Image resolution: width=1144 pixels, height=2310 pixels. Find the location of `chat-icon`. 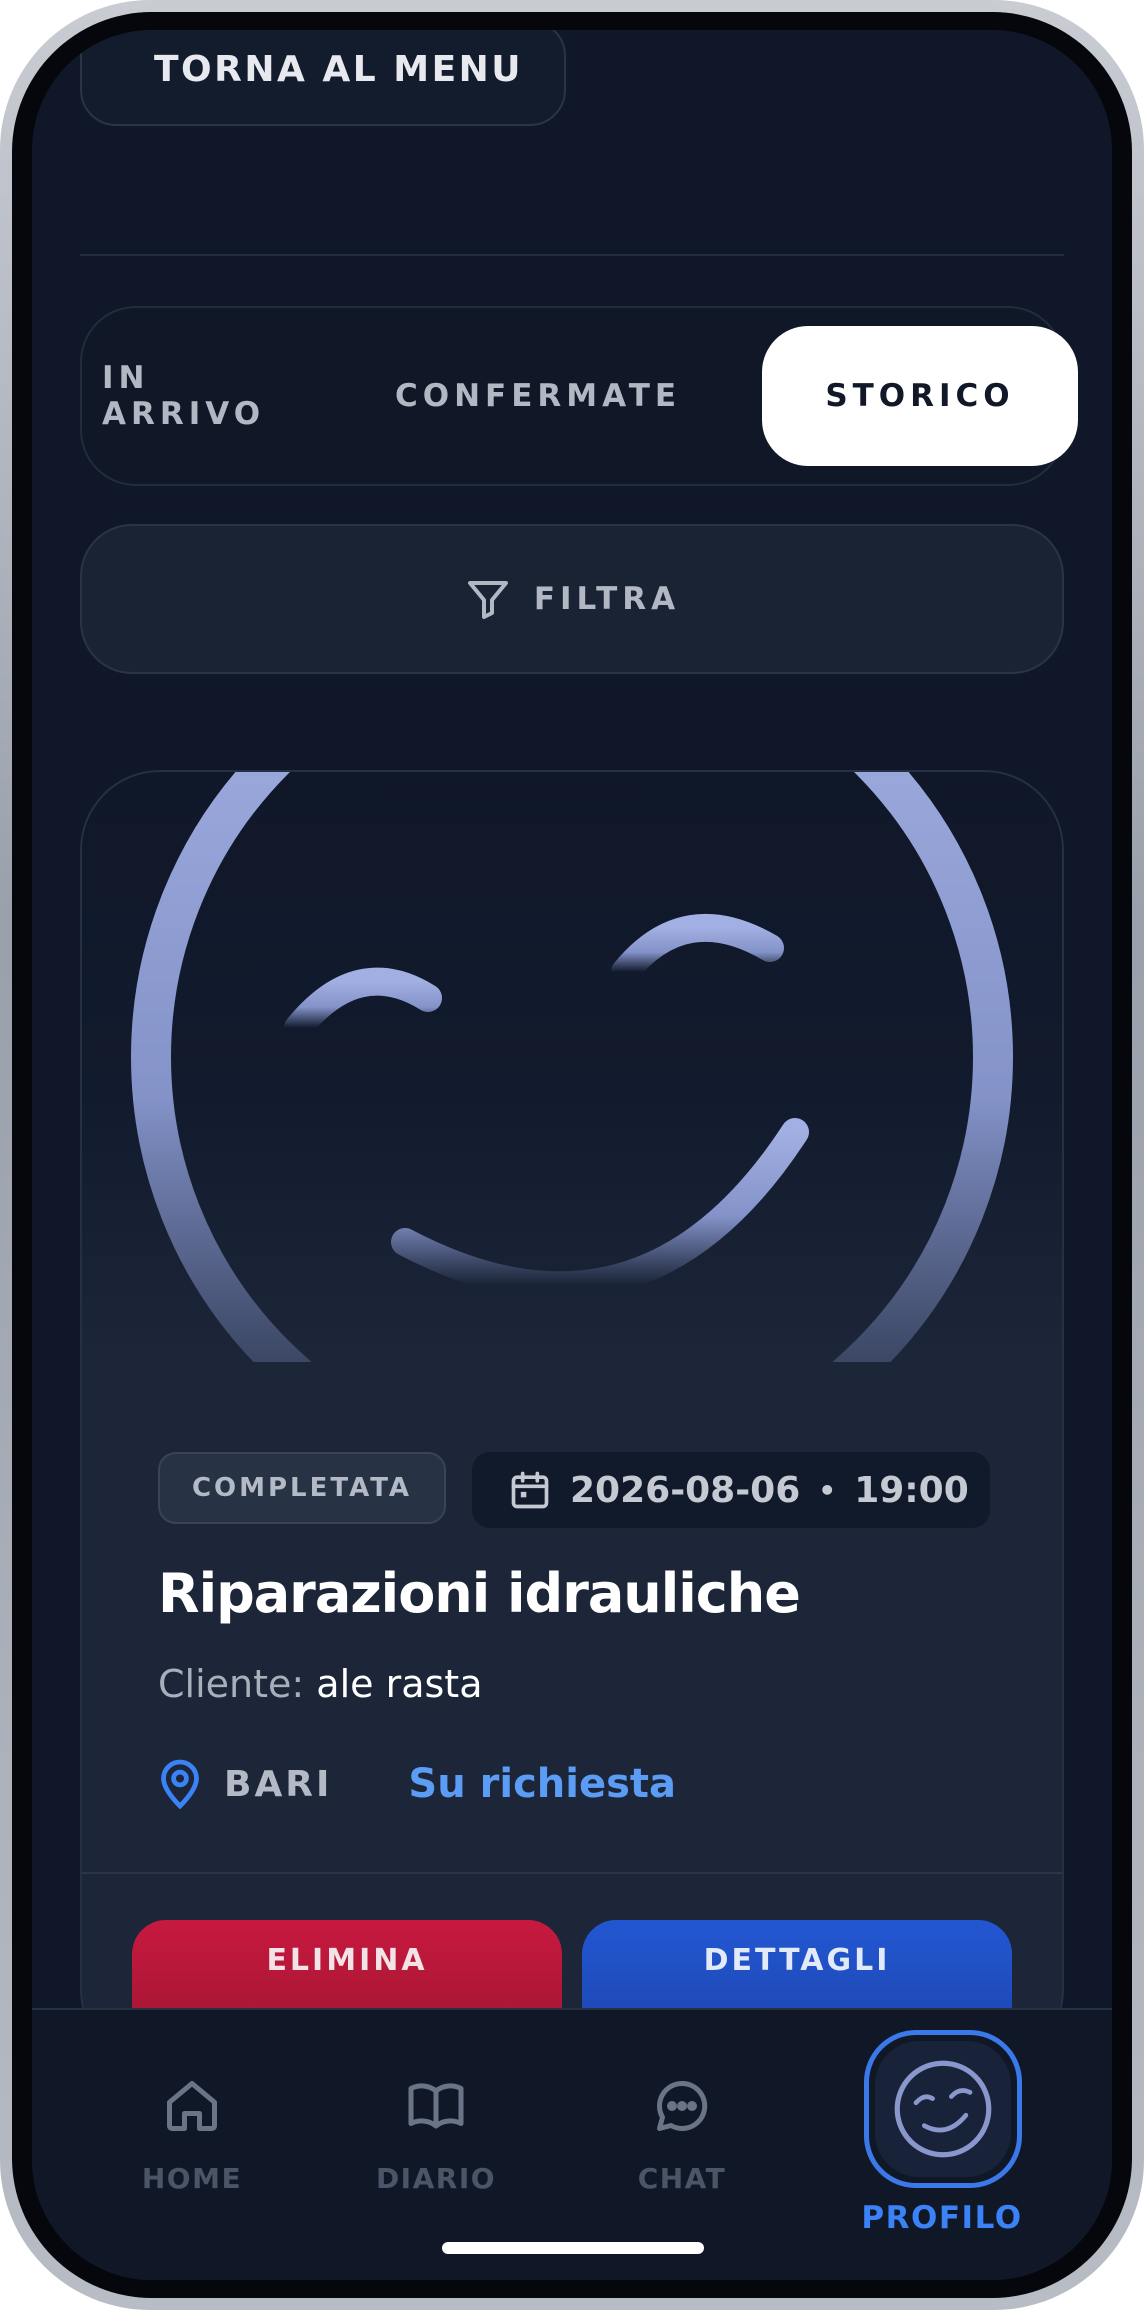

chat-icon is located at coordinates (682, 2106).